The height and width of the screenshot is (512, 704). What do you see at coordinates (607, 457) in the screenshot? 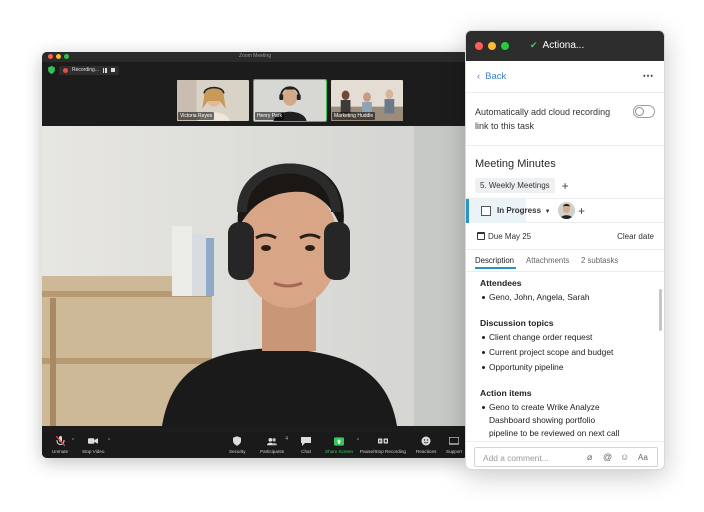
I see `mention-icon: @` at bounding box center [607, 457].